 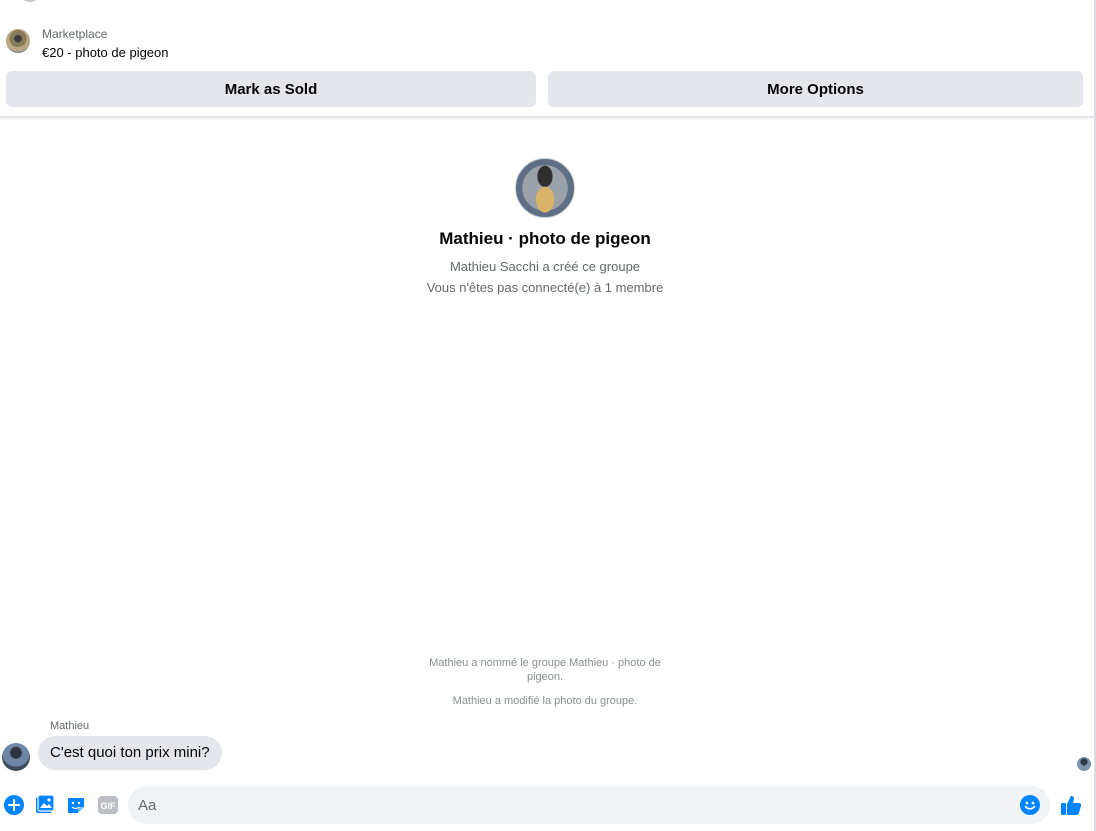 I want to click on group-avatar, so click(x=545, y=188).